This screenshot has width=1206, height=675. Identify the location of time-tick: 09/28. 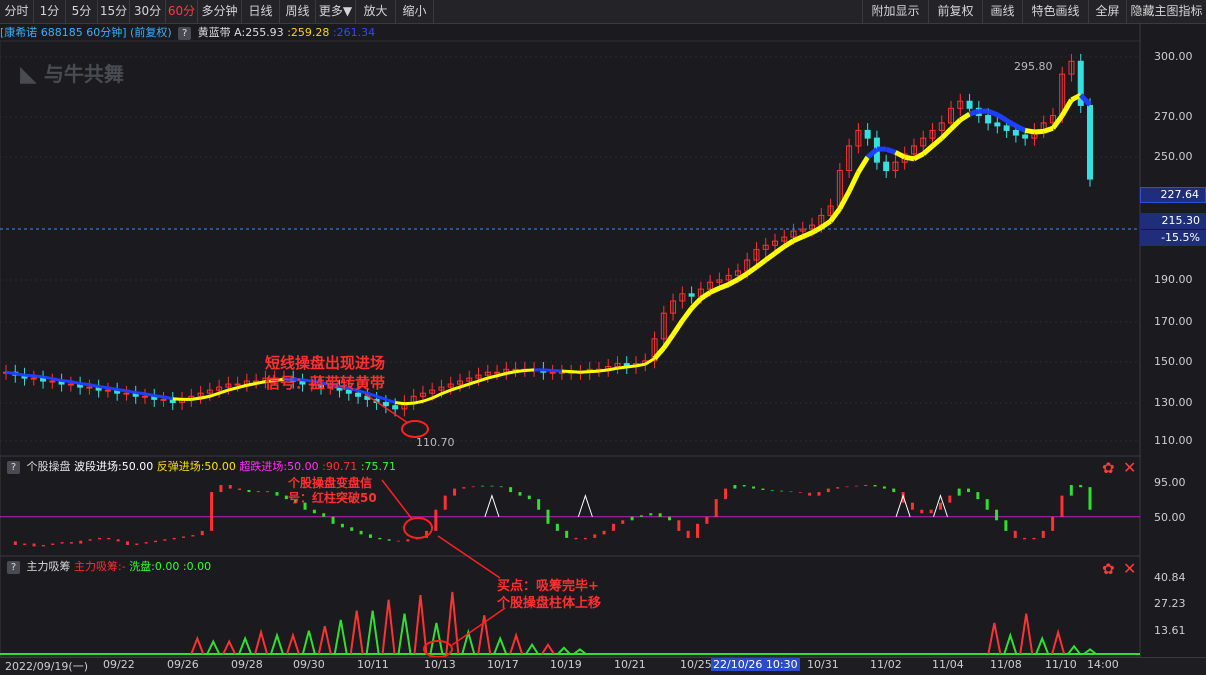
(247, 664).